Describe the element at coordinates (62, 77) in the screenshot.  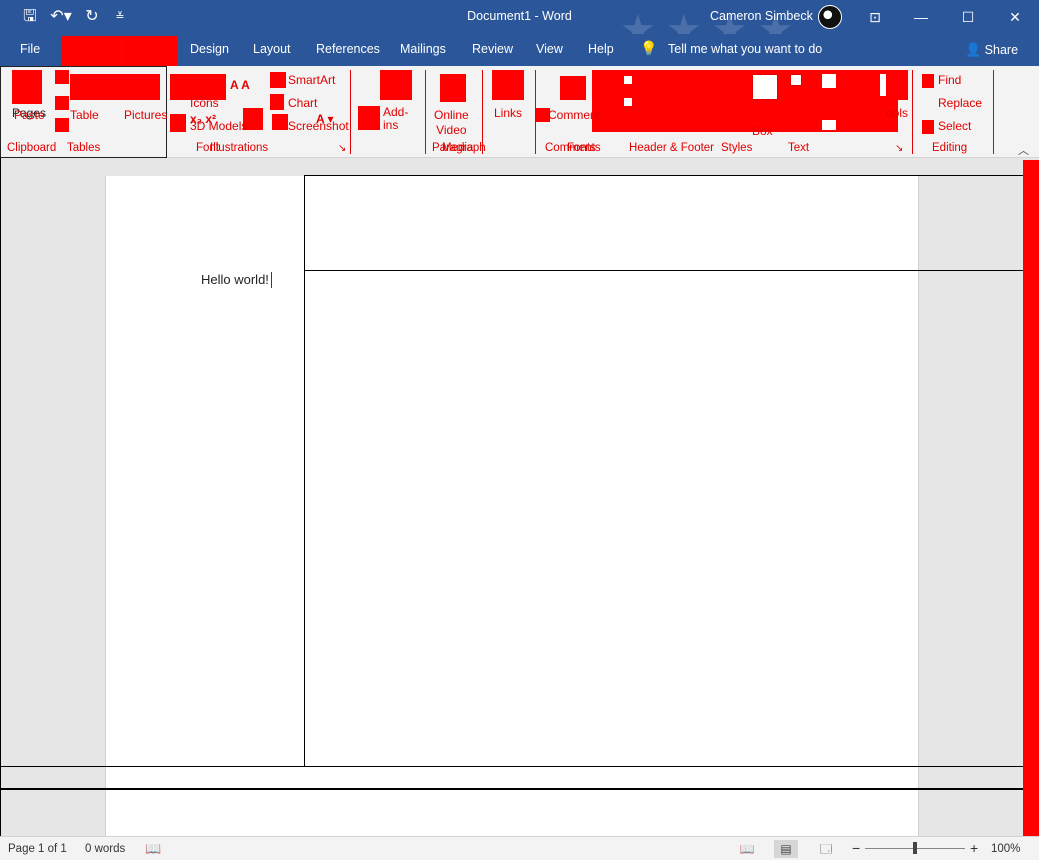
I see `cut-icon` at that location.